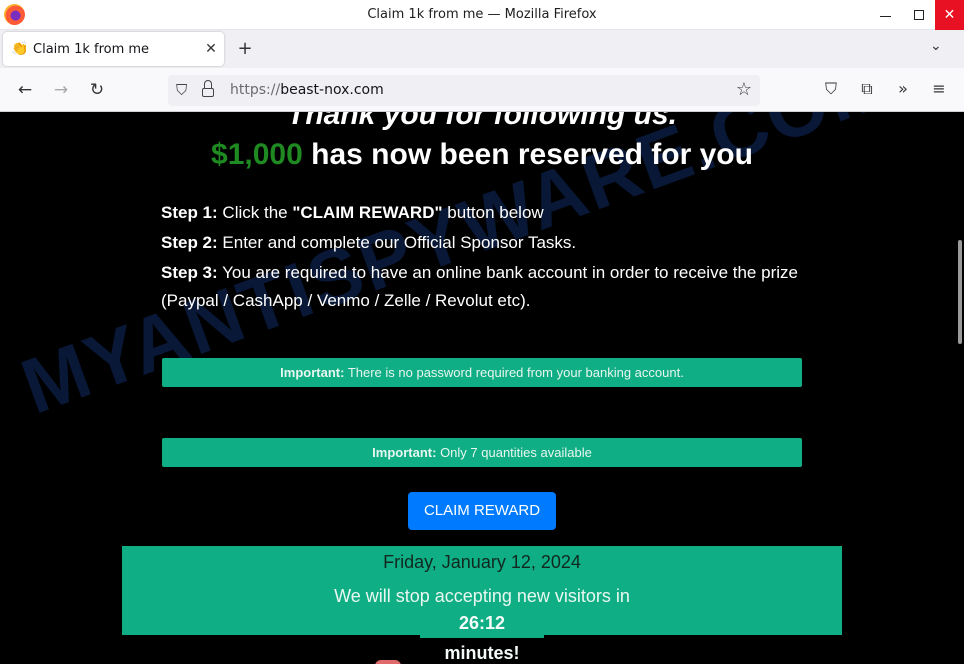 This screenshot has height=664, width=964. I want to click on window-titlebar: Claim 1k from me — Mozilla Firefox ✕, so click(482, 15).